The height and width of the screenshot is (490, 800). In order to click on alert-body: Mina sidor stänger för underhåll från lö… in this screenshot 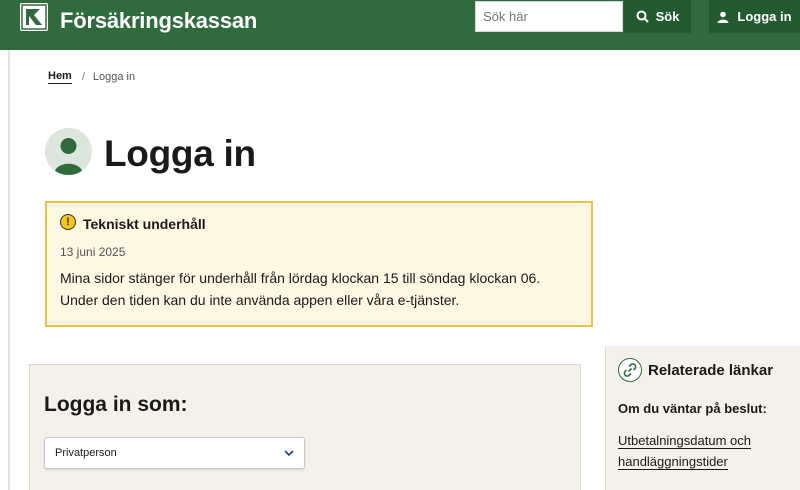, I will do `click(320, 289)`.